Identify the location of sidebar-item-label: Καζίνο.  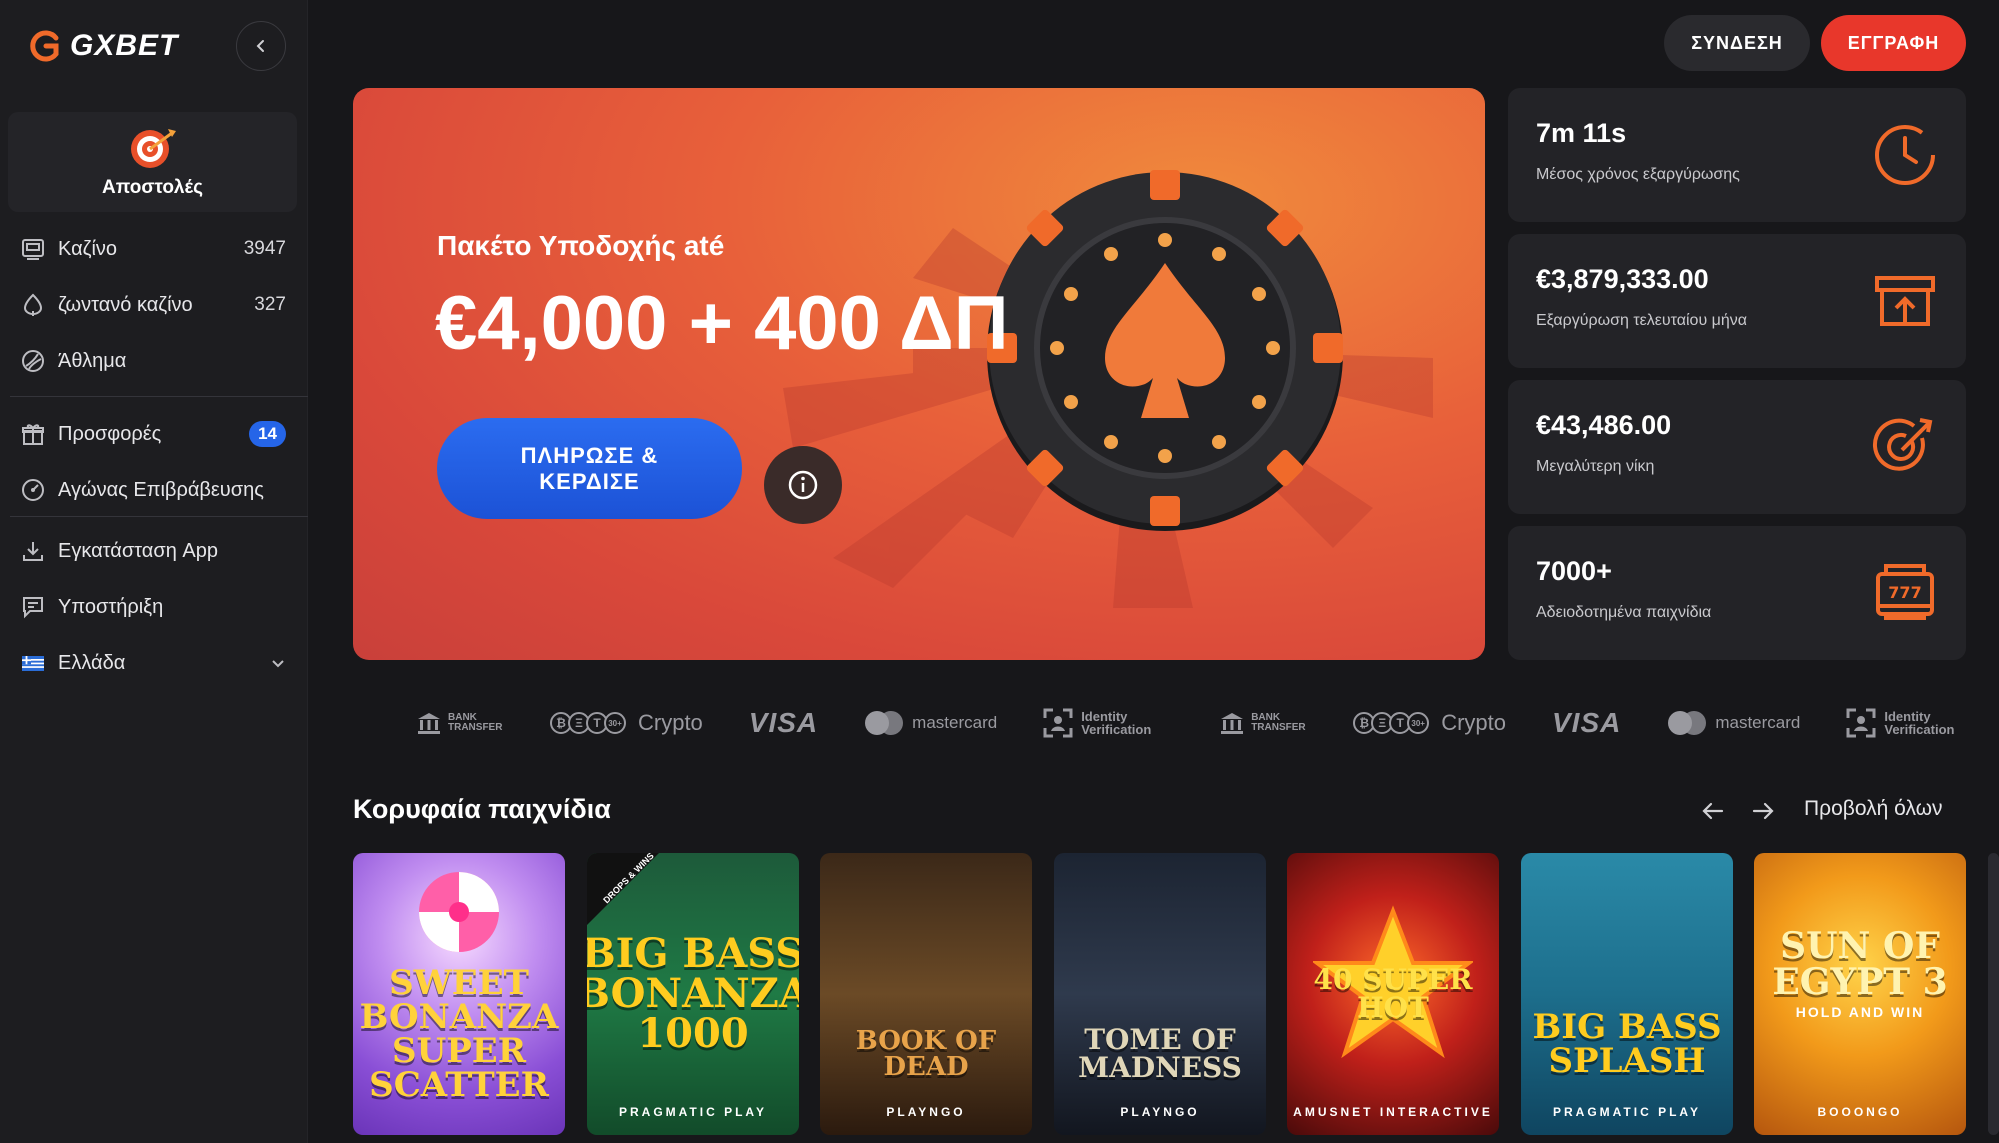
(88, 248).